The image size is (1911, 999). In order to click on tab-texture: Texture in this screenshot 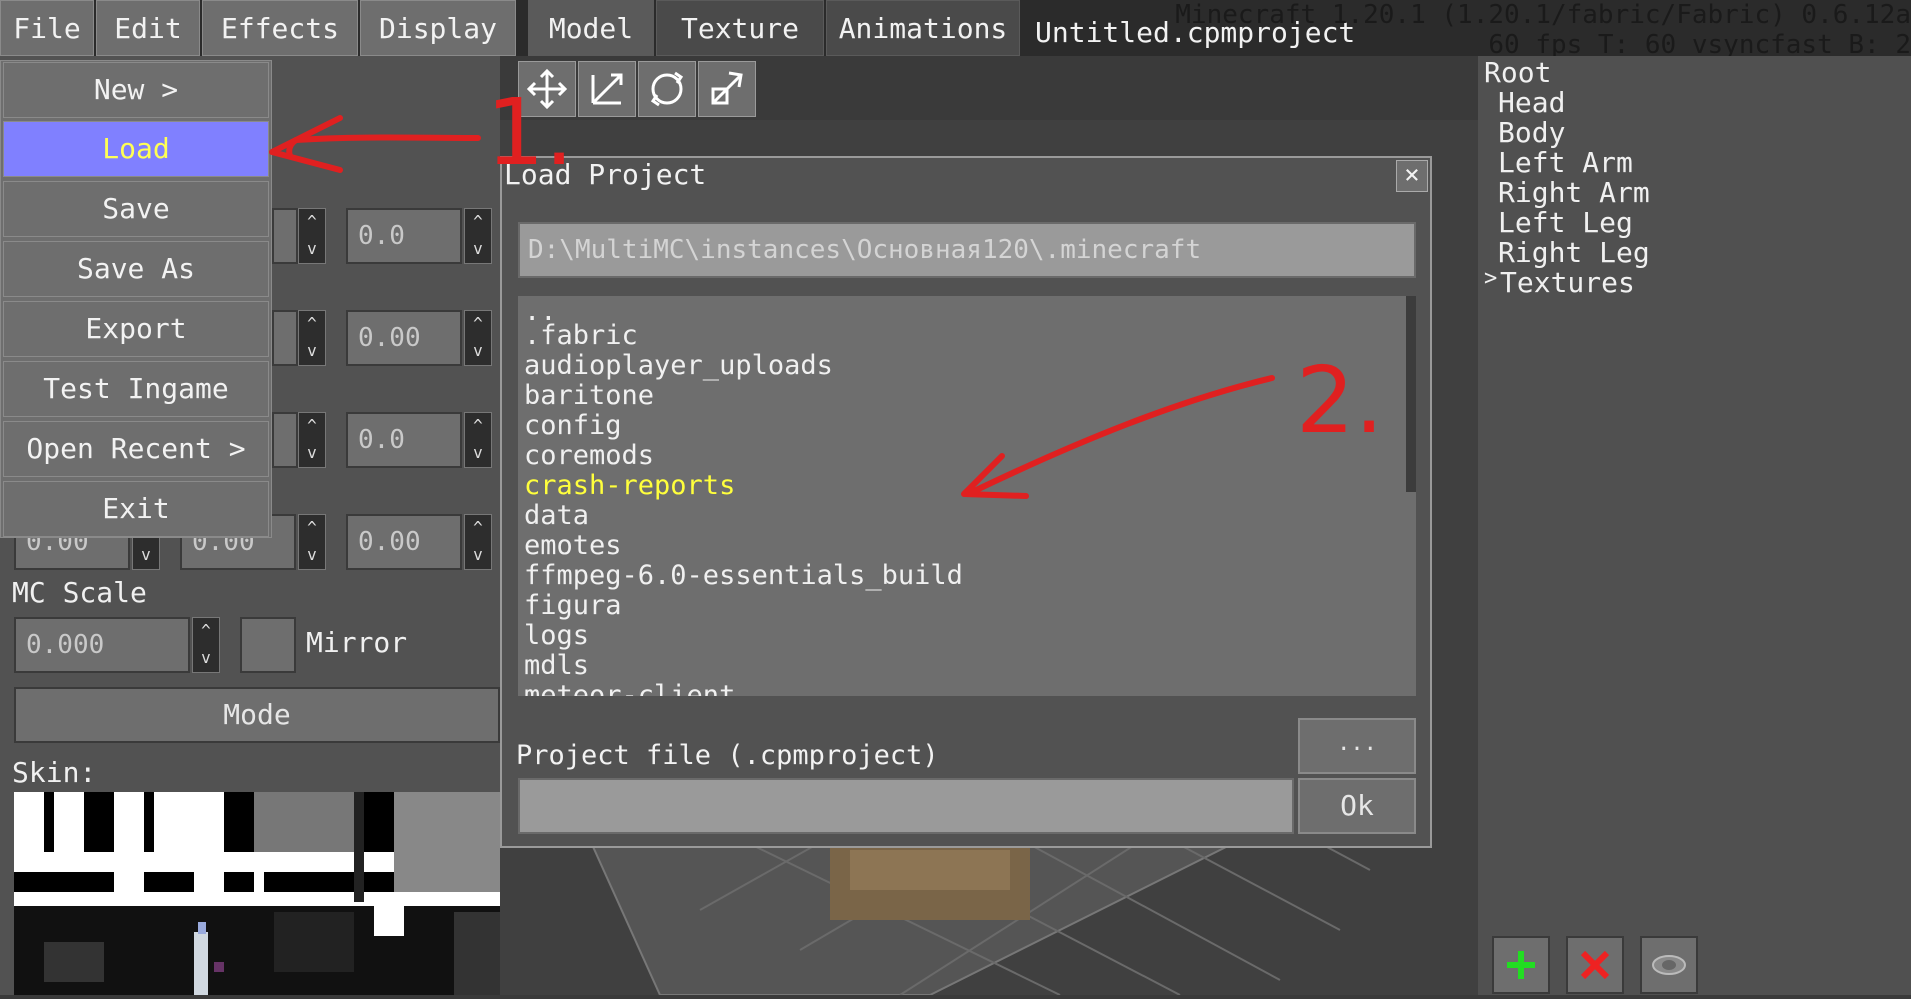, I will do `click(740, 28)`.